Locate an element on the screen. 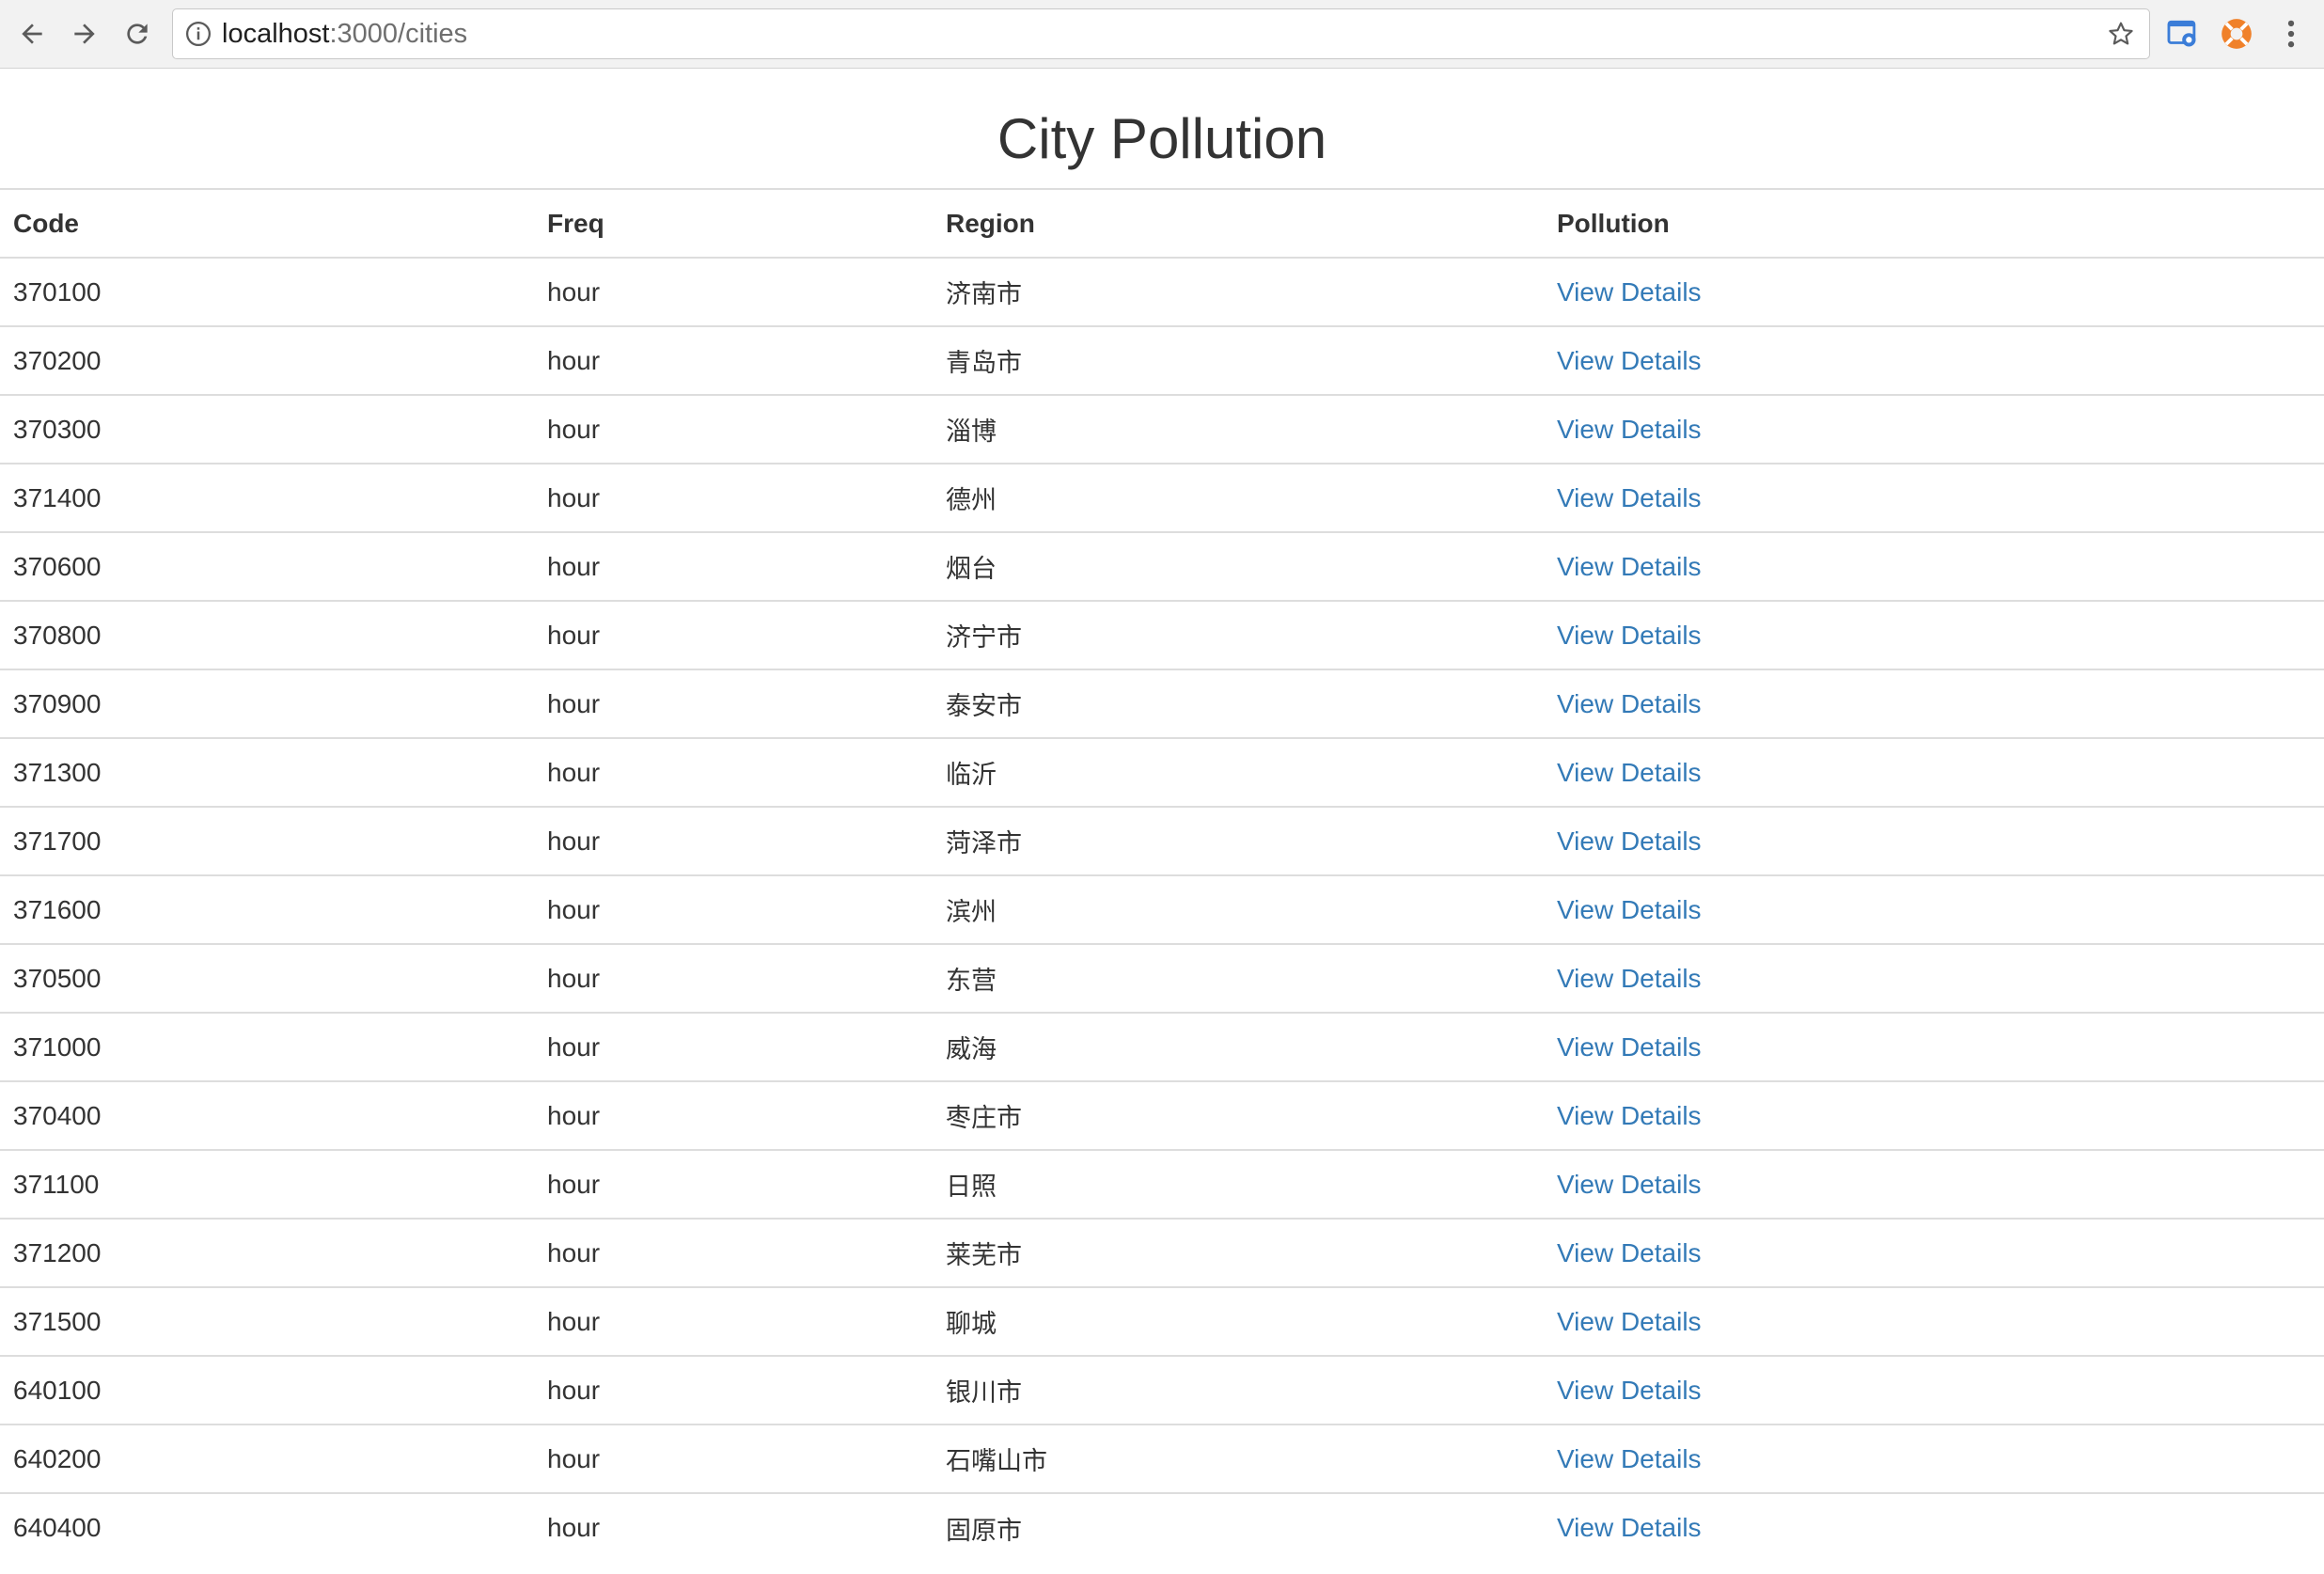  region-cell: 泰安市 is located at coordinates (1238, 703).